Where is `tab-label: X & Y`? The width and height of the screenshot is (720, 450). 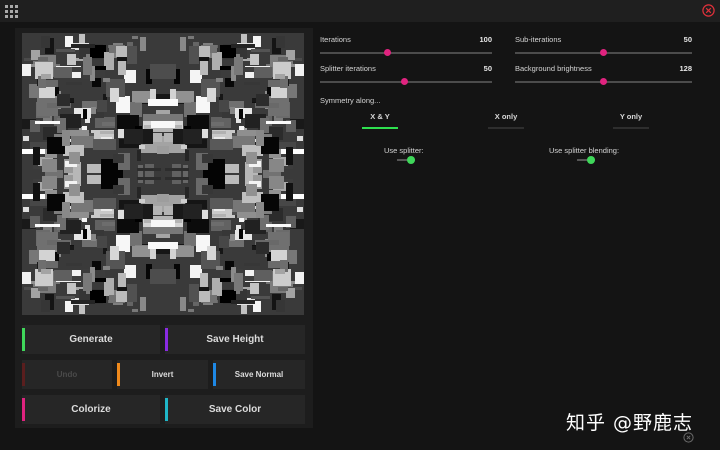
tab-label: X & Y is located at coordinates (380, 116).